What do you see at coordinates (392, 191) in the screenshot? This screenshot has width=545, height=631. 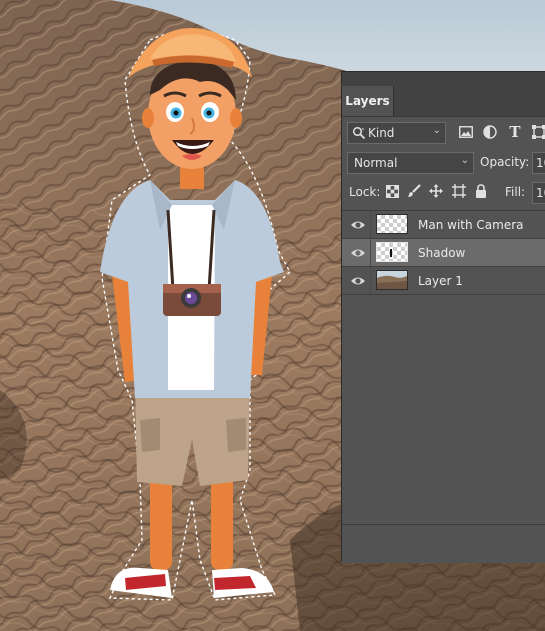 I see `lock-transparent-pixels-icon` at bounding box center [392, 191].